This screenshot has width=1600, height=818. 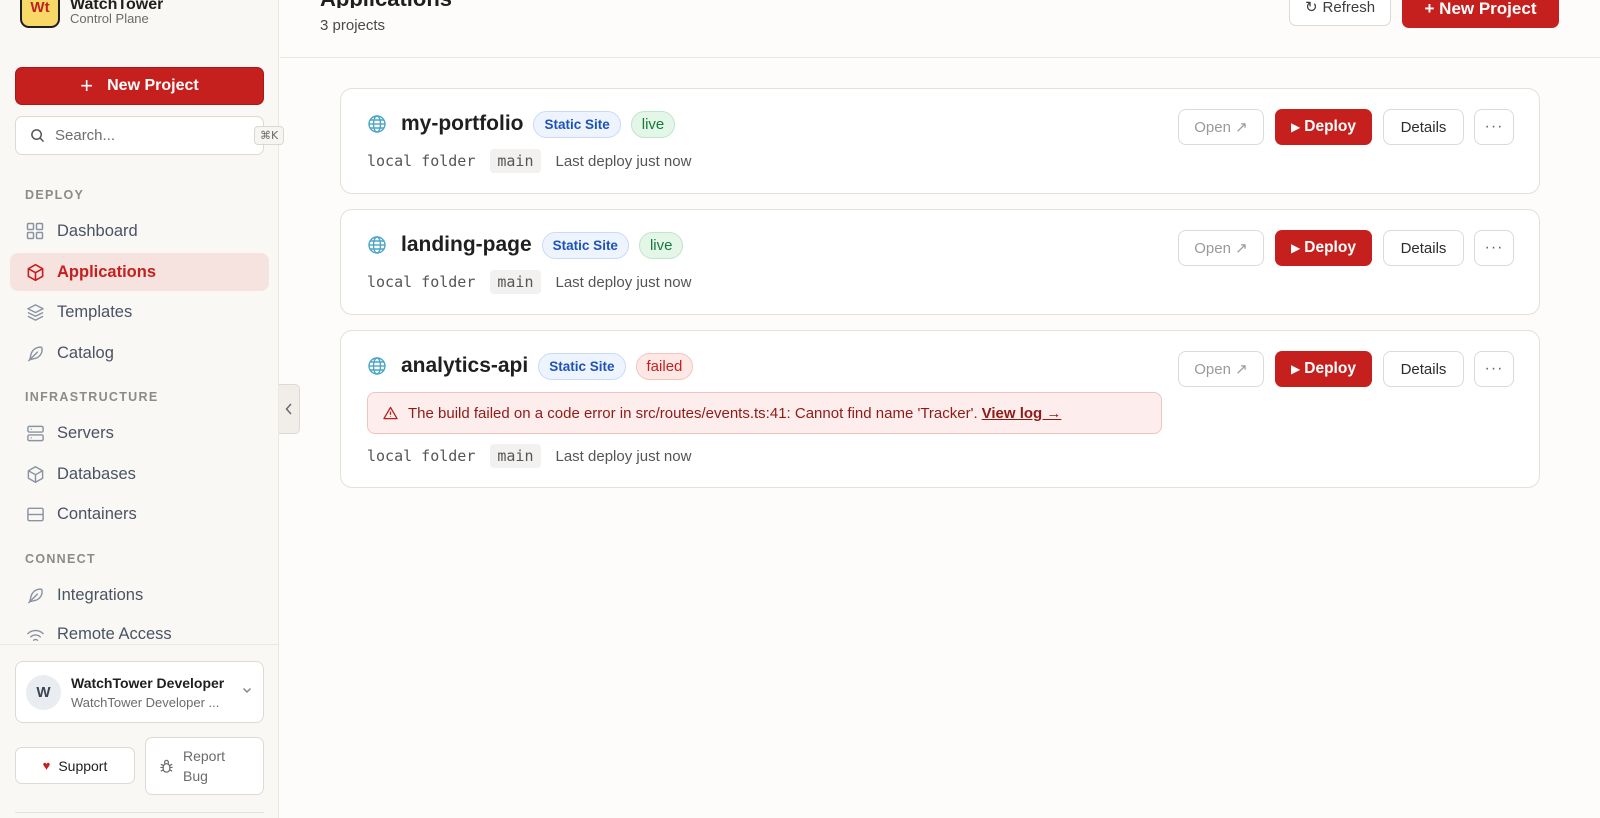 What do you see at coordinates (60, 559) in the screenshot?
I see `section-label-connect: CONNECT` at bounding box center [60, 559].